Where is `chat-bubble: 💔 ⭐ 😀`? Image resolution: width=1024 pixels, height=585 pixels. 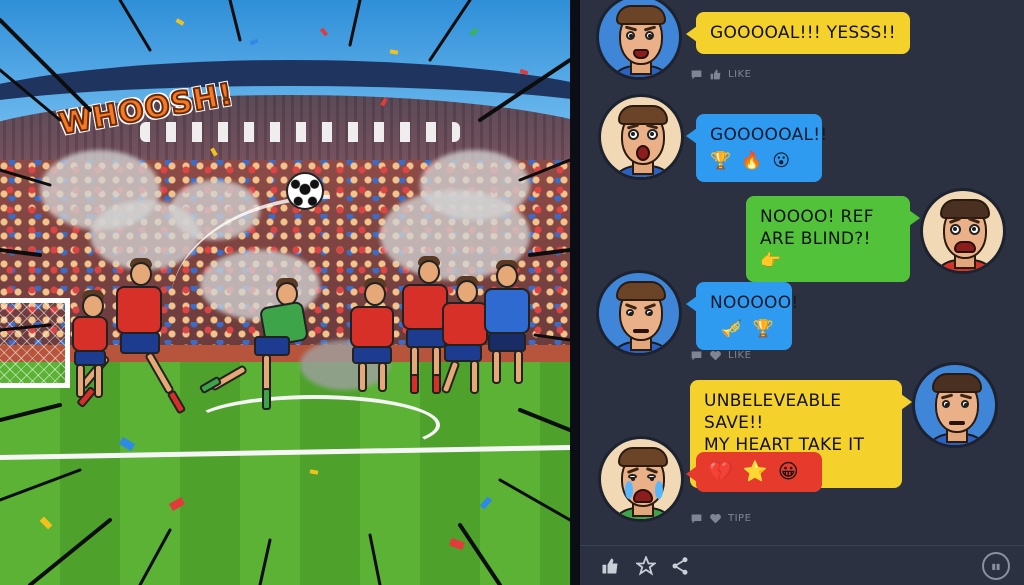
chat-bubble: 💔 ⭐ 😀 is located at coordinates (754, 472).